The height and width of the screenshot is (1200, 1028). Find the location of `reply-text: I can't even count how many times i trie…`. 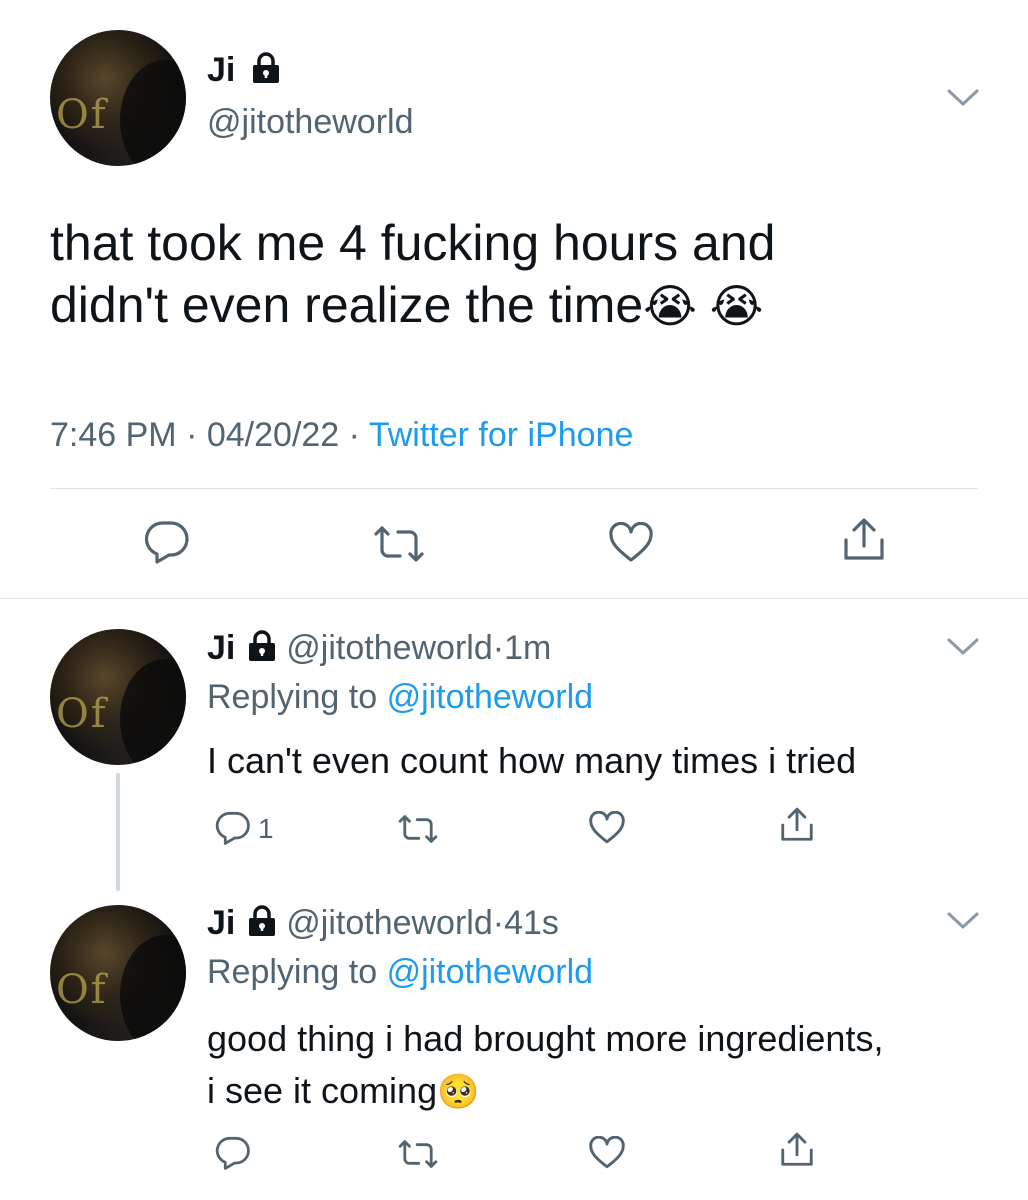

reply-text: I can't even count how many times i trie… is located at coordinates (532, 760).